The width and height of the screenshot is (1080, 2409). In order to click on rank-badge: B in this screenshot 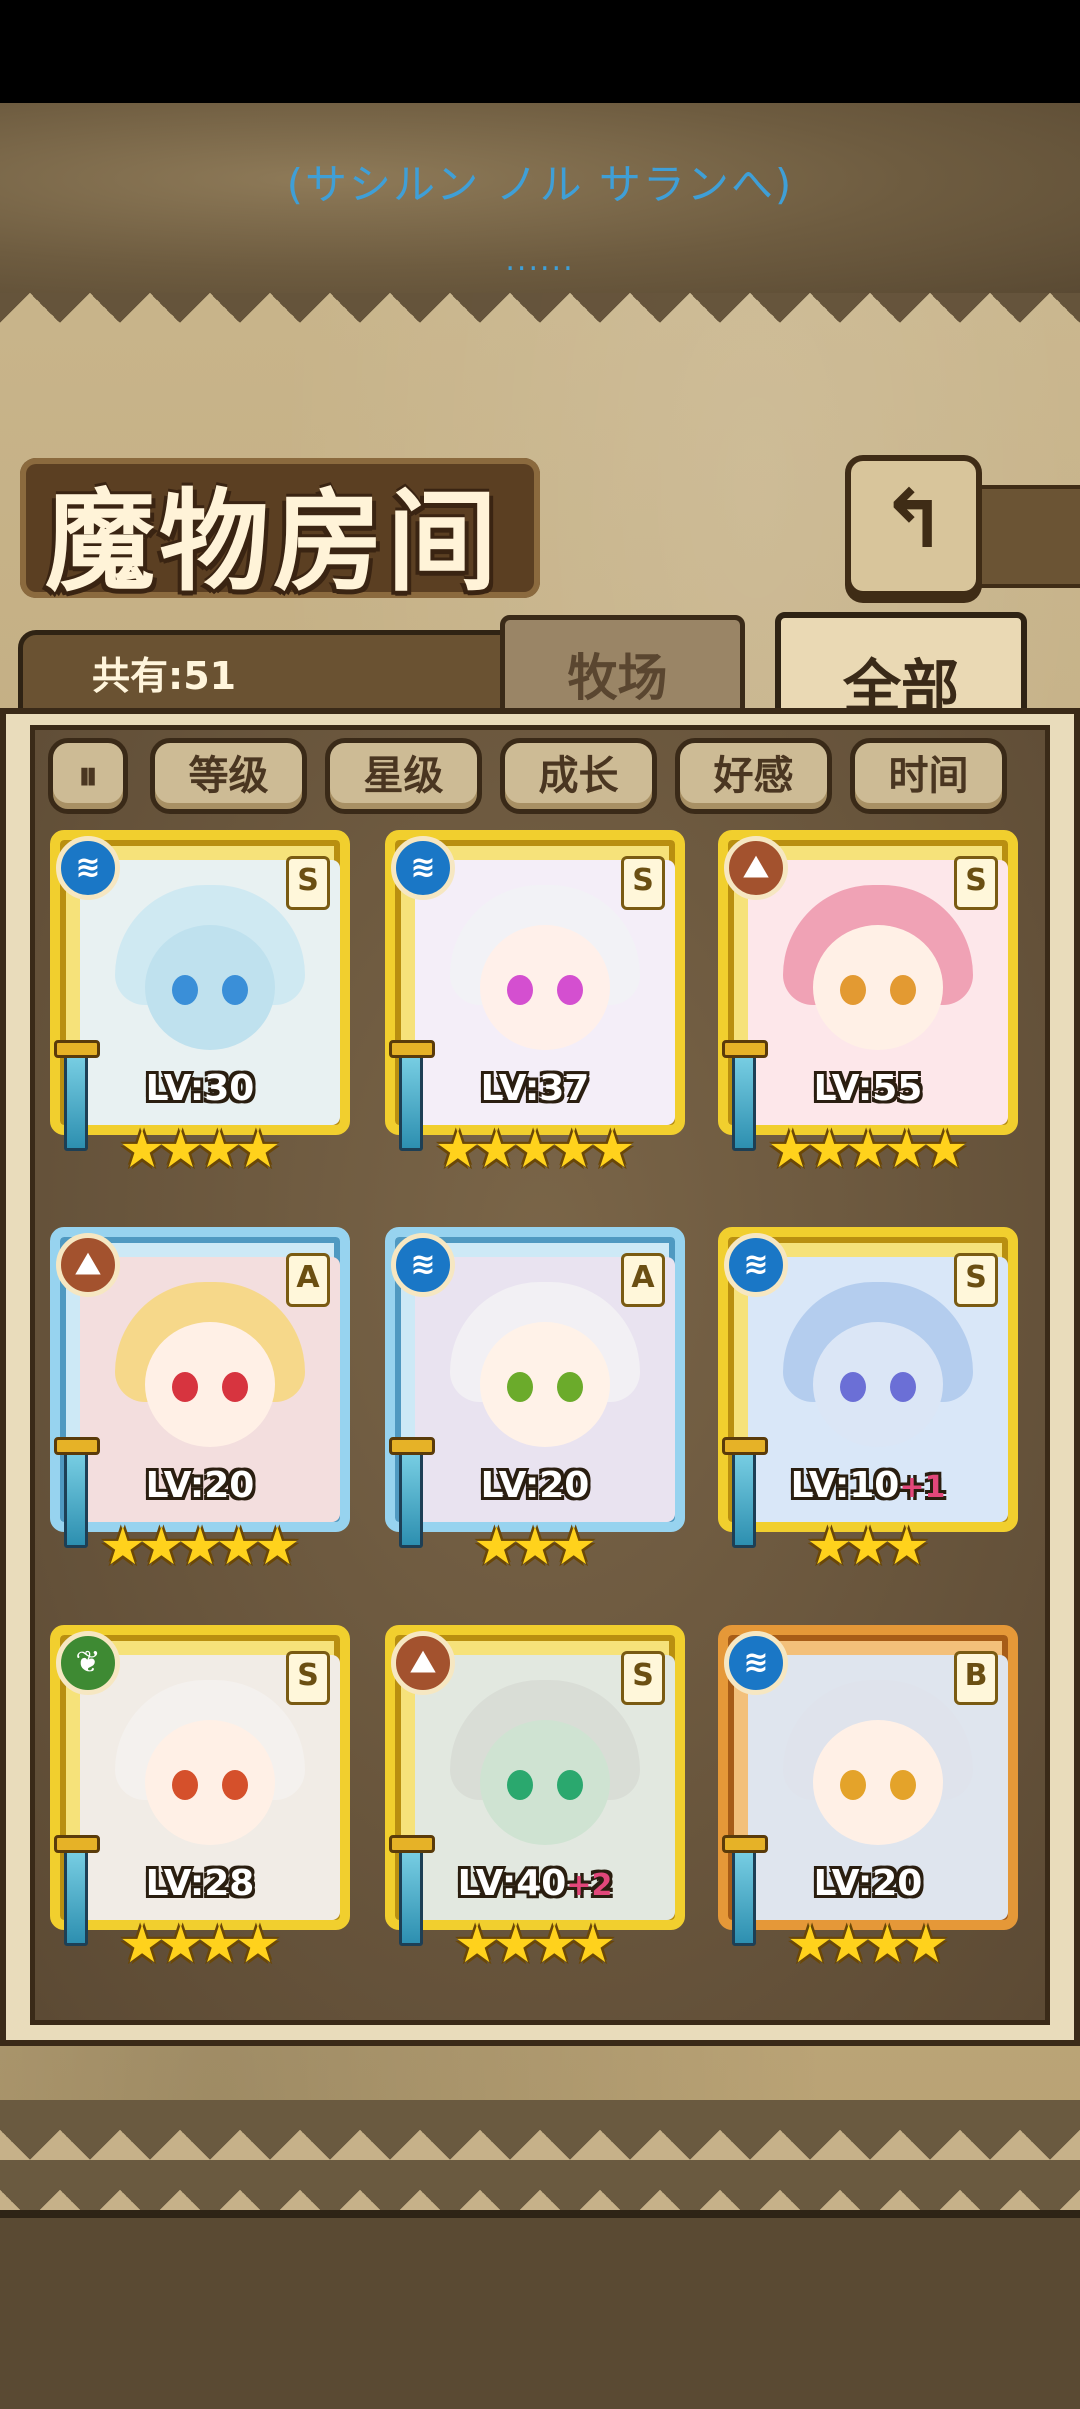, I will do `click(976, 1678)`.